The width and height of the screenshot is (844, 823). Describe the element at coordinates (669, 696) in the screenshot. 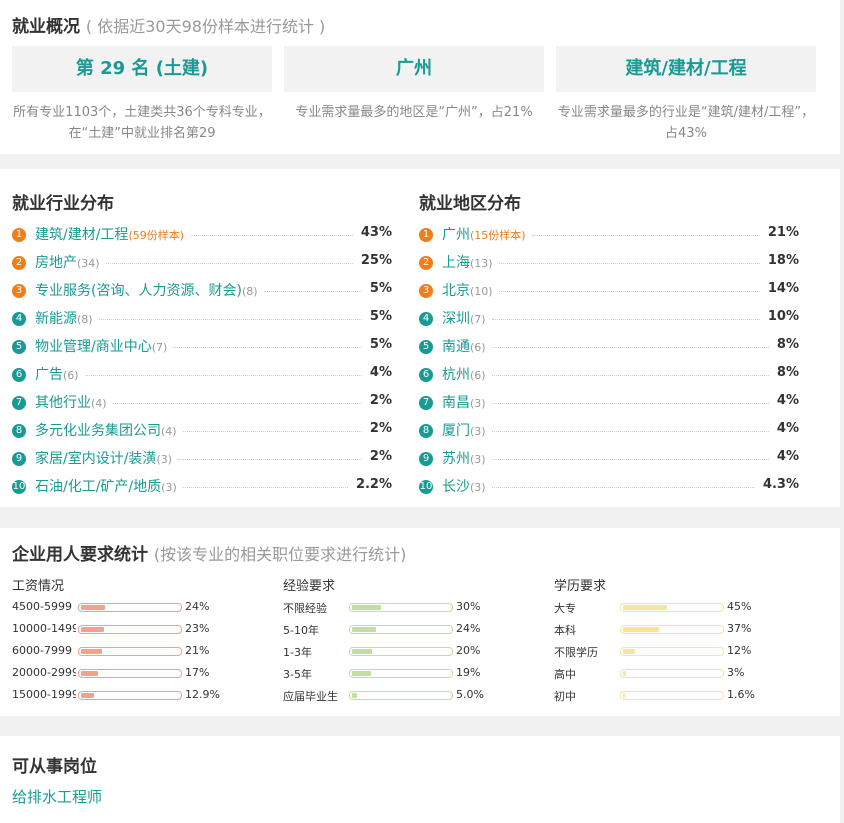

I see `requirement-row: 初中 1.6%` at that location.